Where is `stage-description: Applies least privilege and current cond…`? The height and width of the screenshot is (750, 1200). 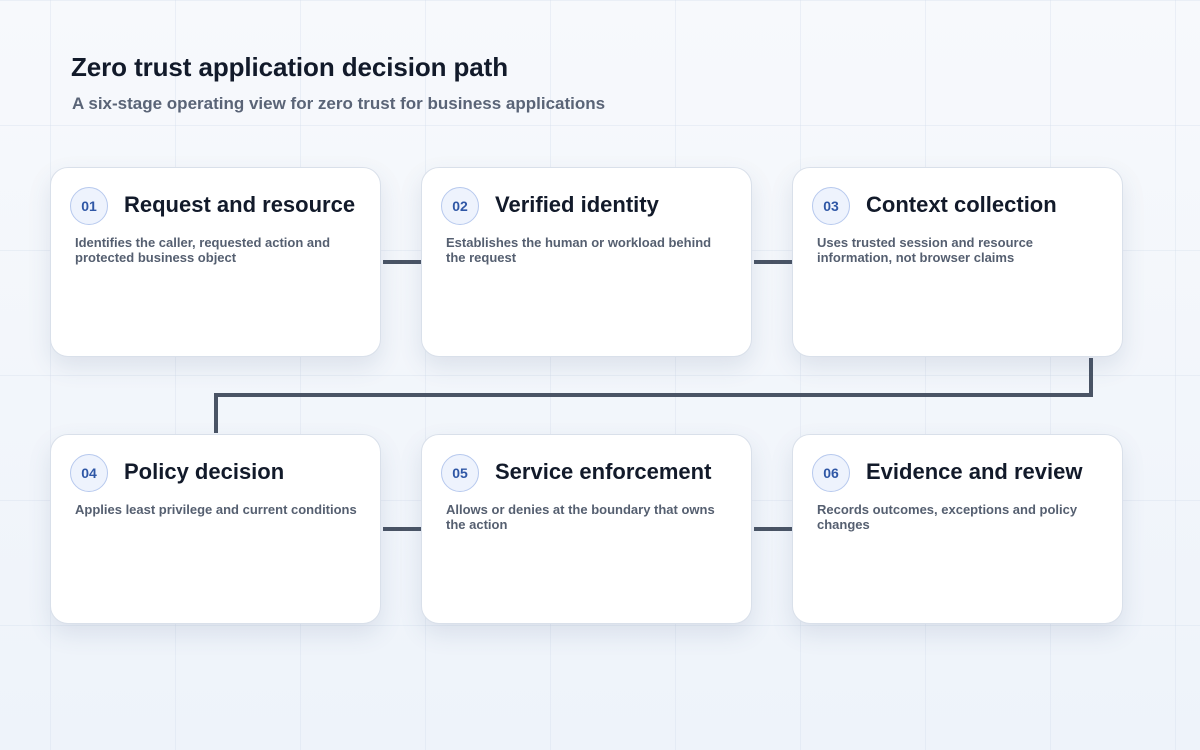 stage-description: Applies least privilege and current cond… is located at coordinates (216, 509).